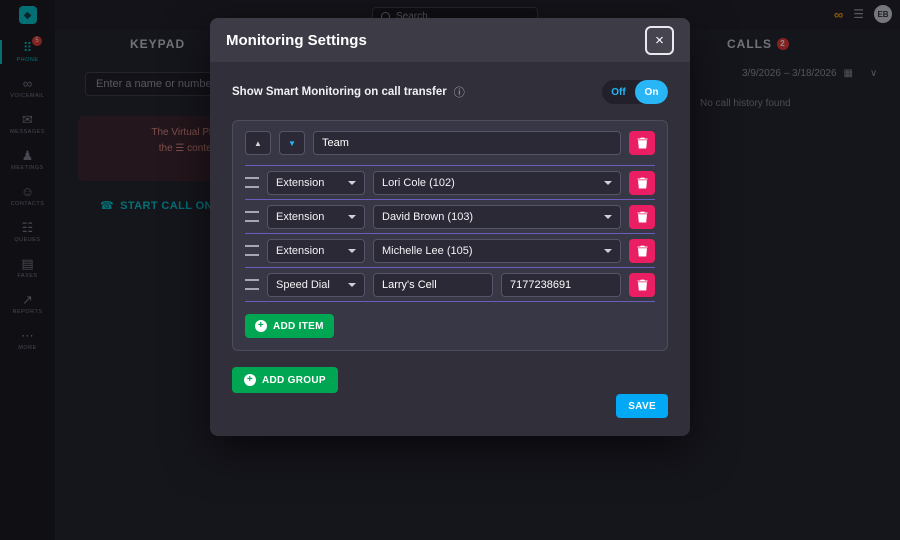 The image size is (900, 540). I want to click on modal-title: Monitoring Settings, so click(296, 40).